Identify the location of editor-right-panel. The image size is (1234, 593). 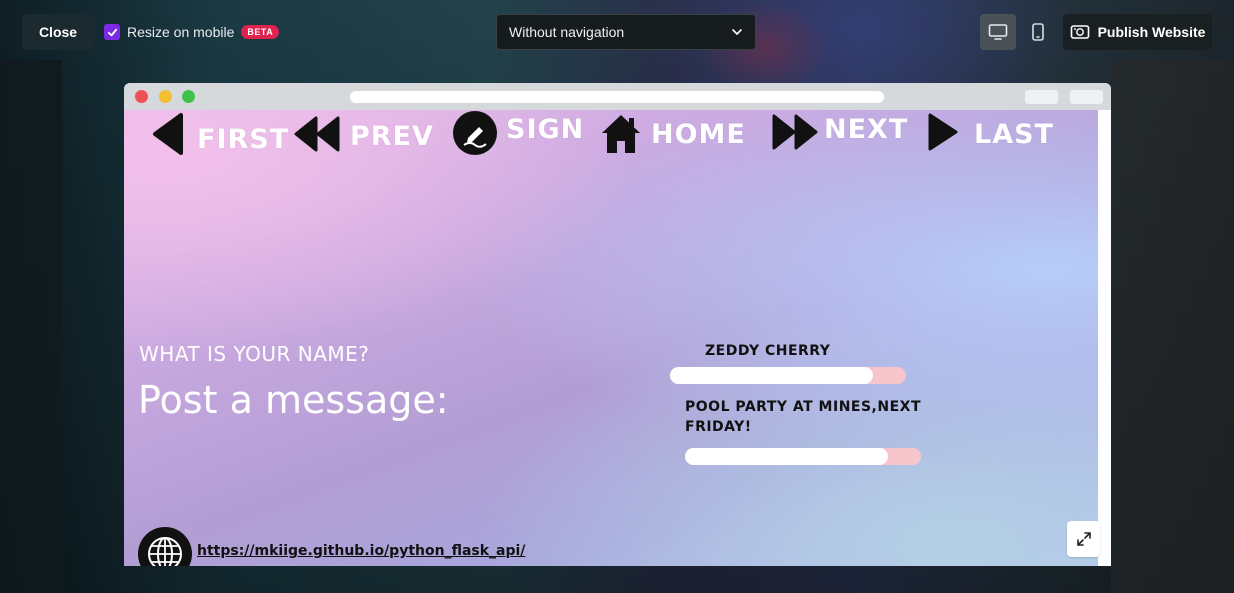
(1172, 326).